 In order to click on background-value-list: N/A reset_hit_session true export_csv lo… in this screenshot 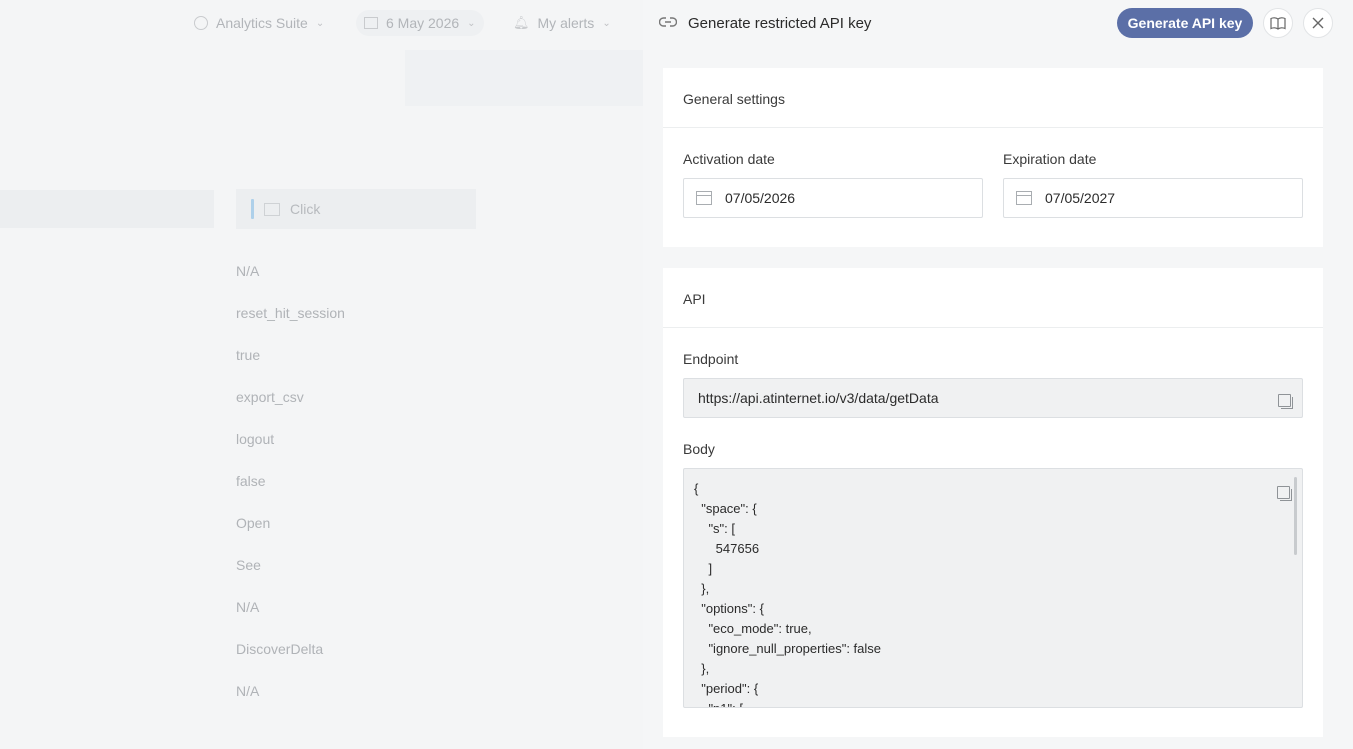, I will do `click(290, 483)`.